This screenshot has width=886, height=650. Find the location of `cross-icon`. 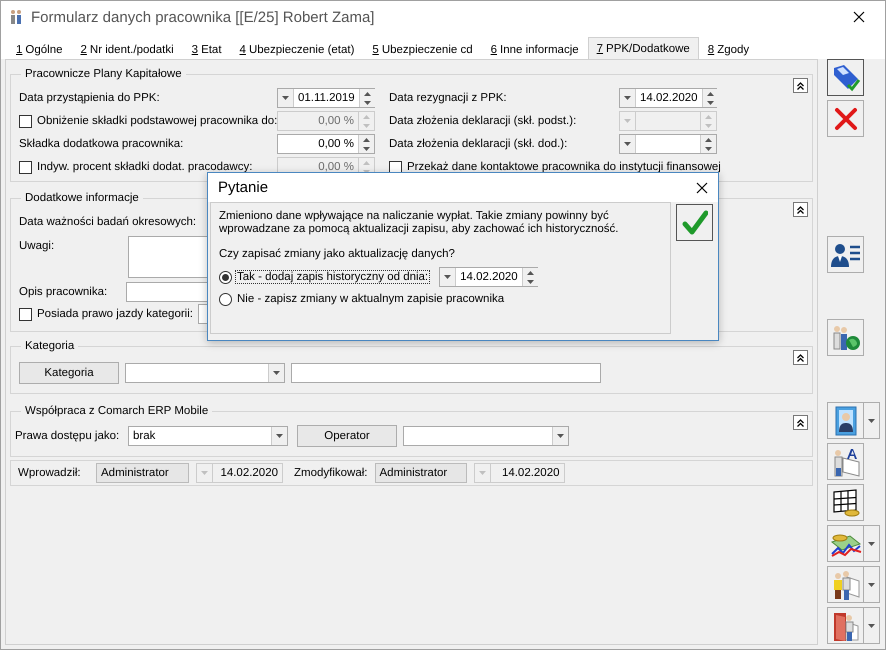

cross-icon is located at coordinates (846, 118).